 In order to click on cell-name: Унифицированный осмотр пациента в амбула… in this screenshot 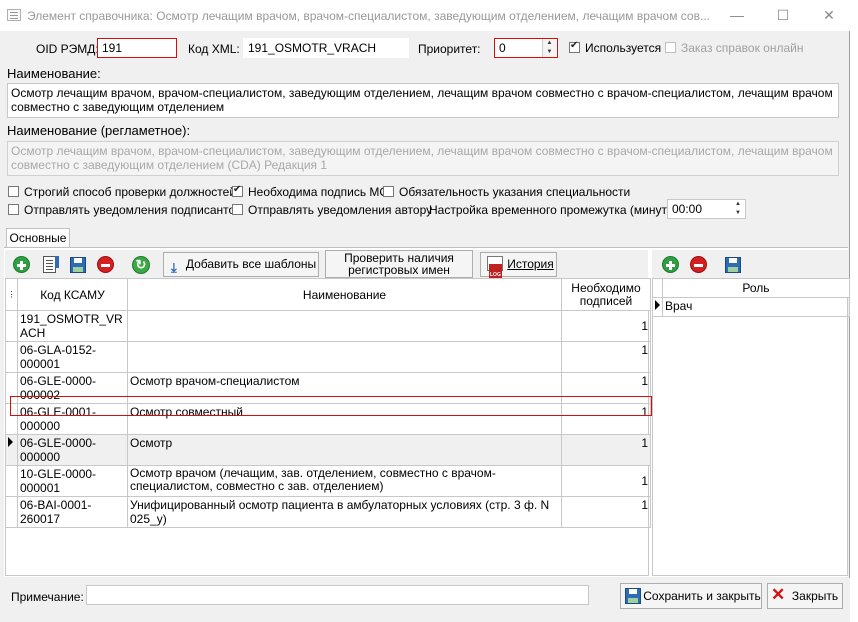, I will do `click(344, 512)`.